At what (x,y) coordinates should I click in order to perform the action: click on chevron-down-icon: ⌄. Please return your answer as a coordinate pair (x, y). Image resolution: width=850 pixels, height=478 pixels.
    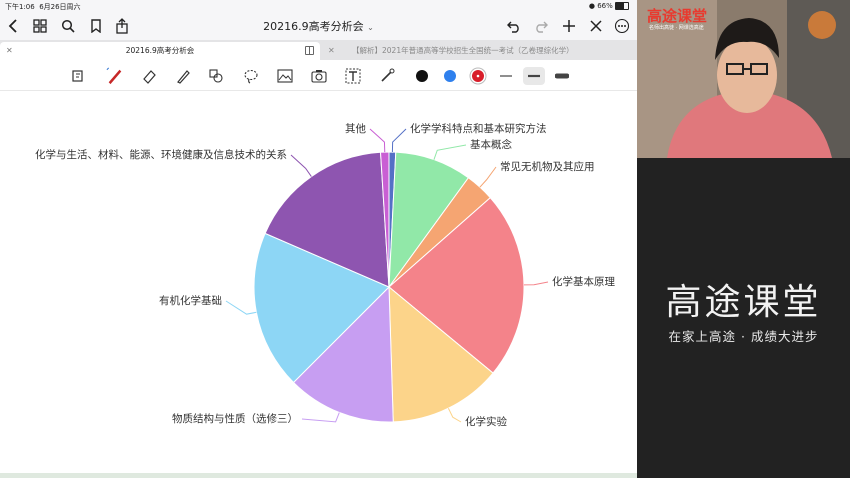
    Looking at the image, I should click on (370, 27).